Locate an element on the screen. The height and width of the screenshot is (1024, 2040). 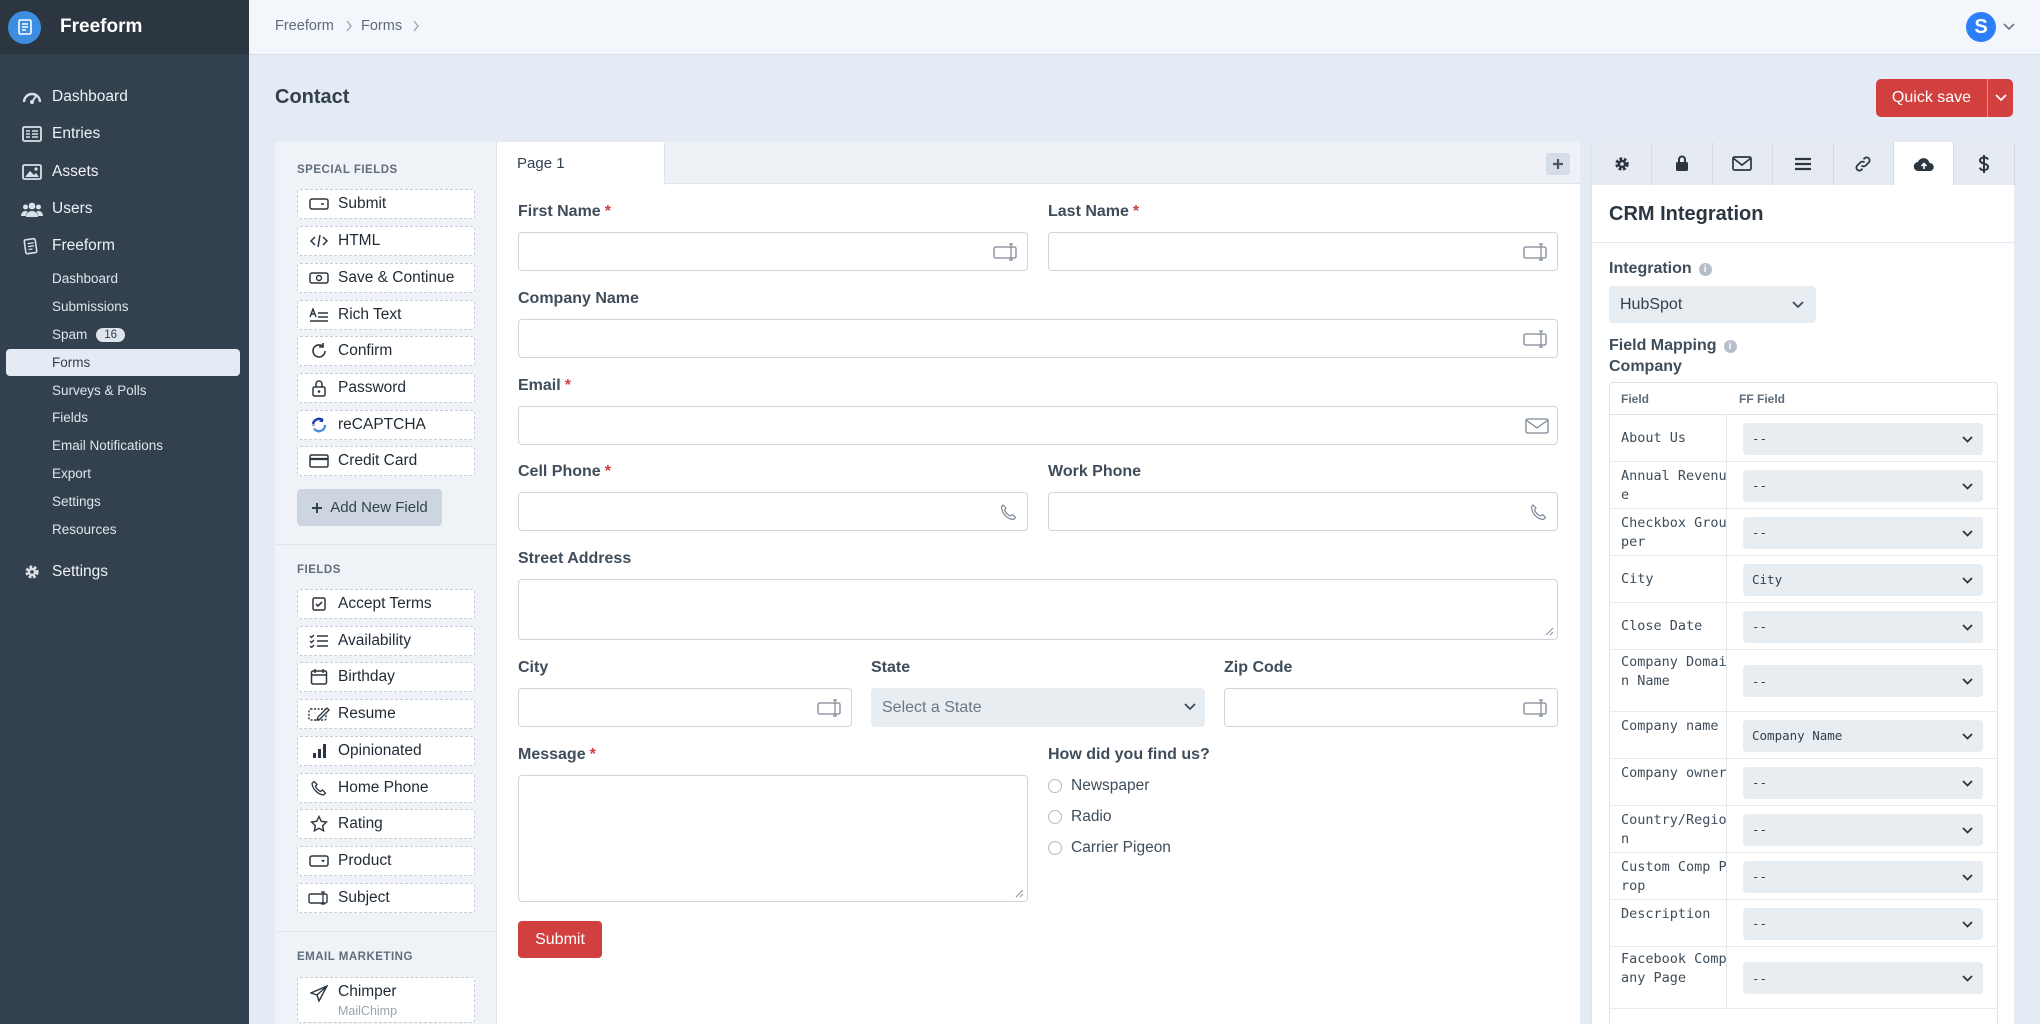
state-select: Select a State is located at coordinates (1038, 707).